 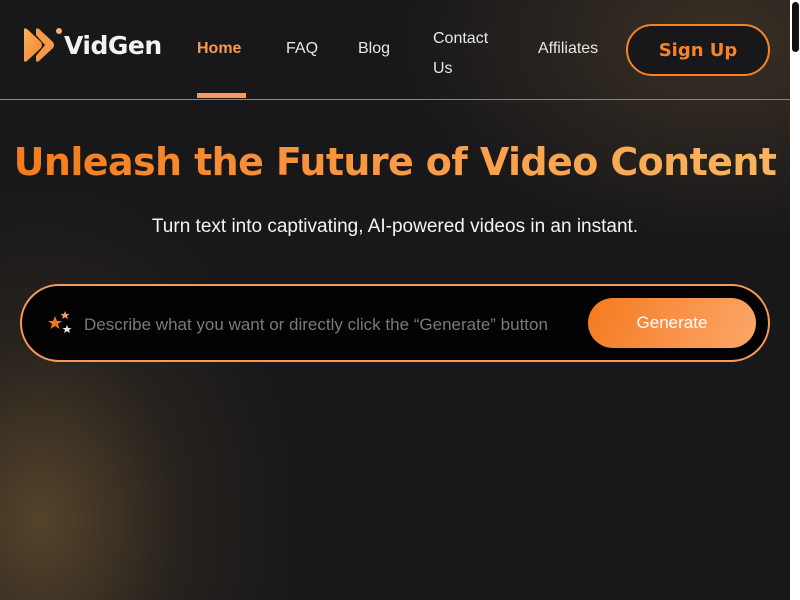 What do you see at coordinates (395, 162) in the screenshot?
I see `hero-headline: Unleash the Future of Video Content` at bounding box center [395, 162].